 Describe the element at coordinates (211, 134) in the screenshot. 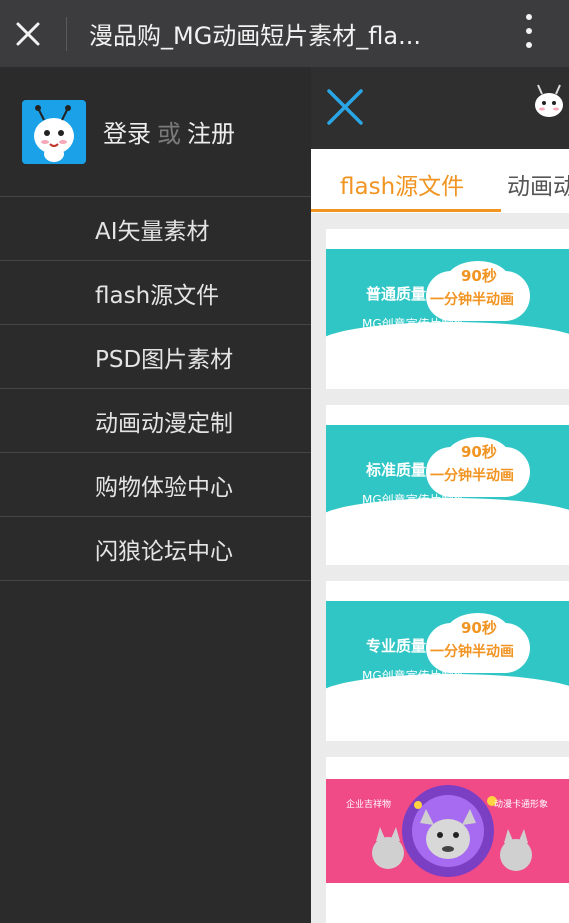

I see `register-link: 注册` at that location.